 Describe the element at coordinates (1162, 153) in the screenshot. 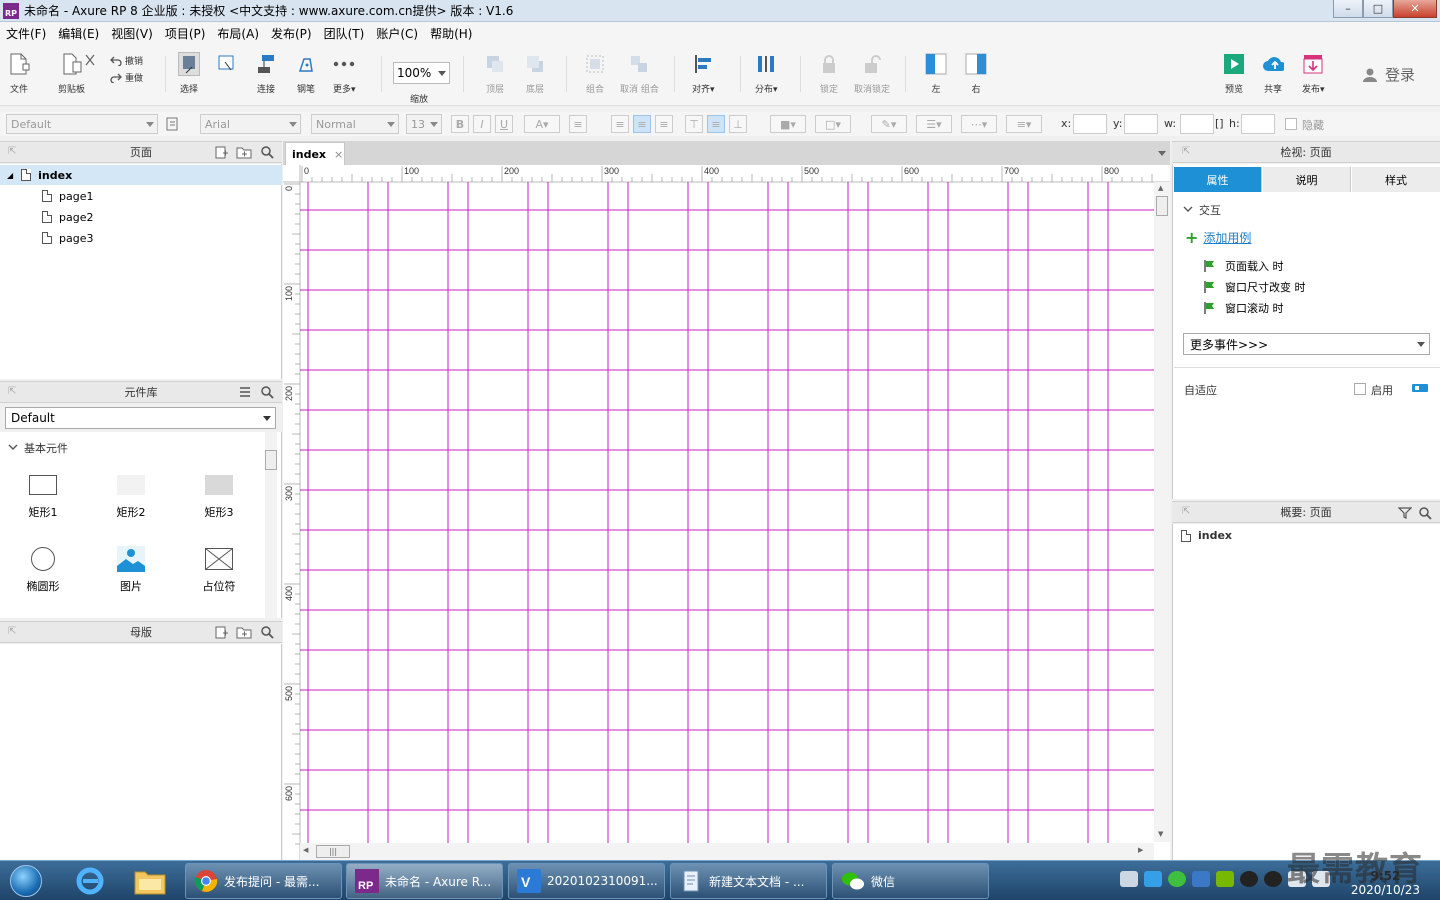

I see `tab-menu-icon` at that location.